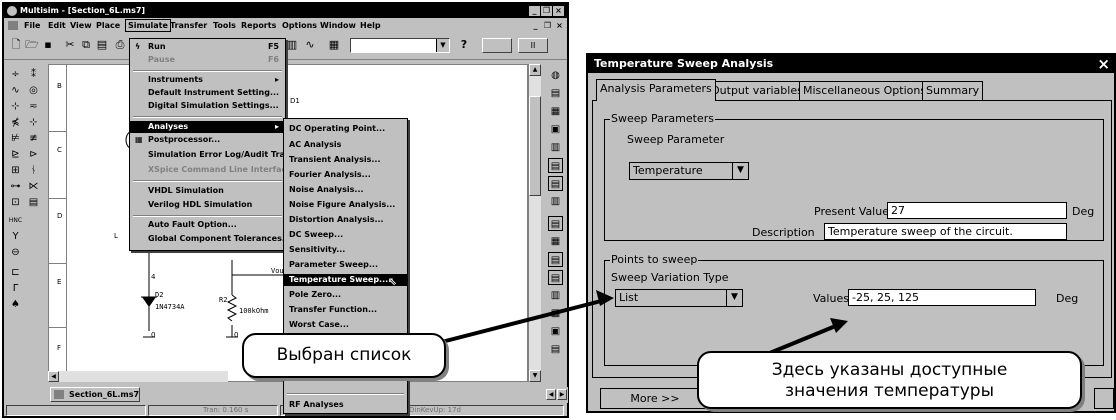 The height and width of the screenshot is (420, 1116). I want to click on menu-file: File, so click(32, 25).